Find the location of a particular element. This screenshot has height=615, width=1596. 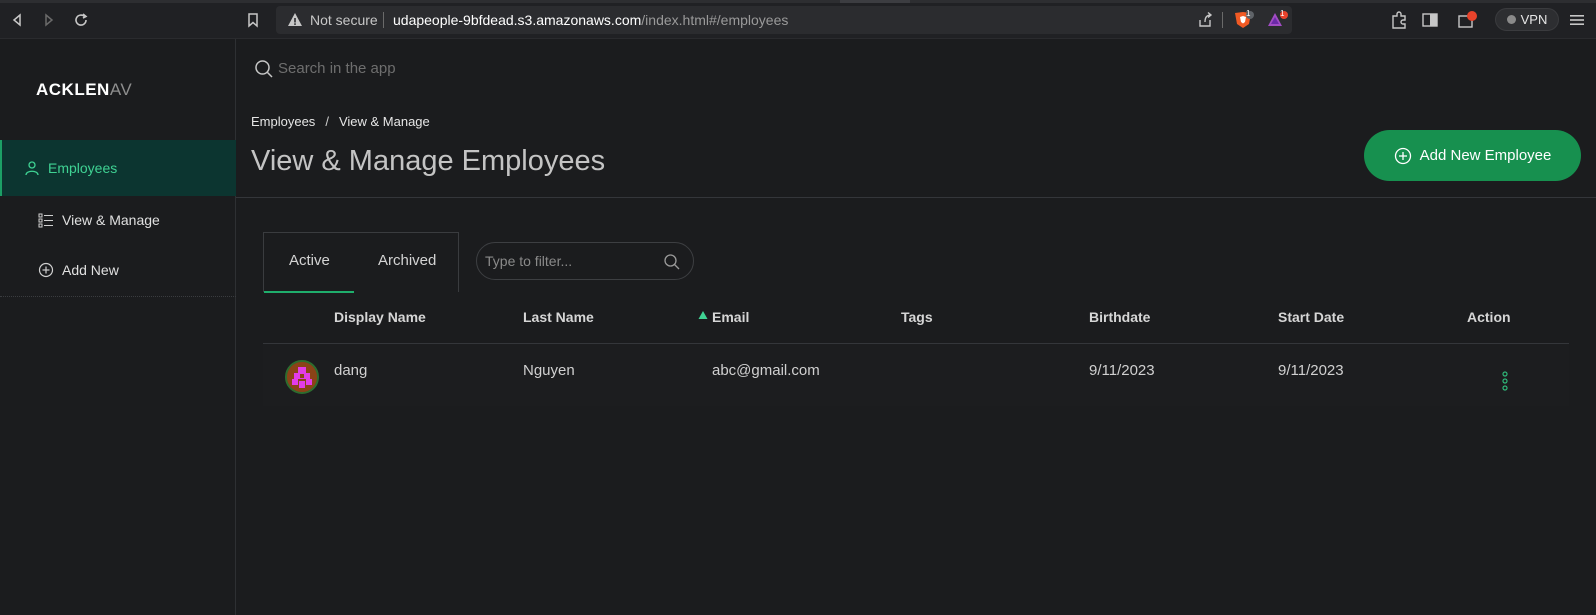

breadcrumb: Employees / View & Manage is located at coordinates (340, 121).